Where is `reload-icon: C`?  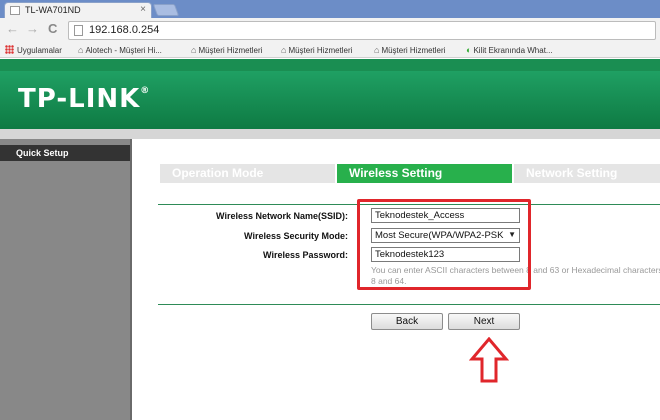 reload-icon: C is located at coordinates (52, 29).